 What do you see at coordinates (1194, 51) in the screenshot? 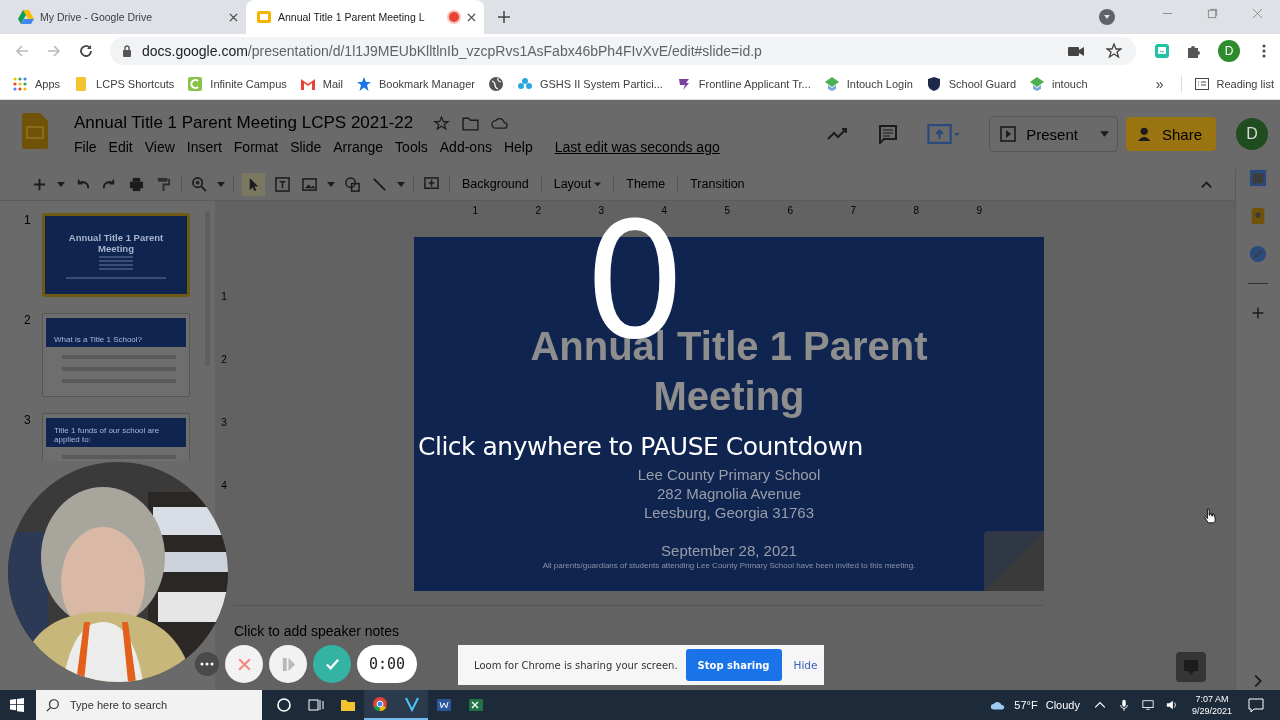
I see `puzzle-icon` at bounding box center [1194, 51].